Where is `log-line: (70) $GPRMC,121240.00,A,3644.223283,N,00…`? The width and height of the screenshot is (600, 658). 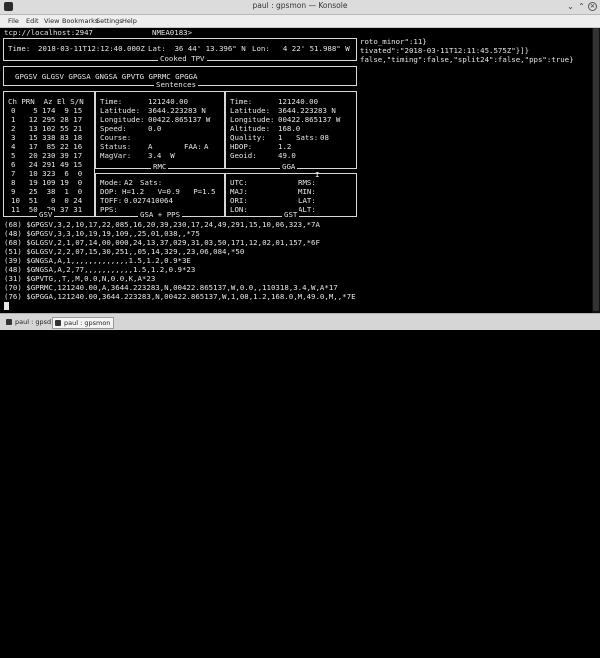 log-line: (70) $GPRMC,121240.00,A,3644.223283,N,00… is located at coordinates (171, 287).